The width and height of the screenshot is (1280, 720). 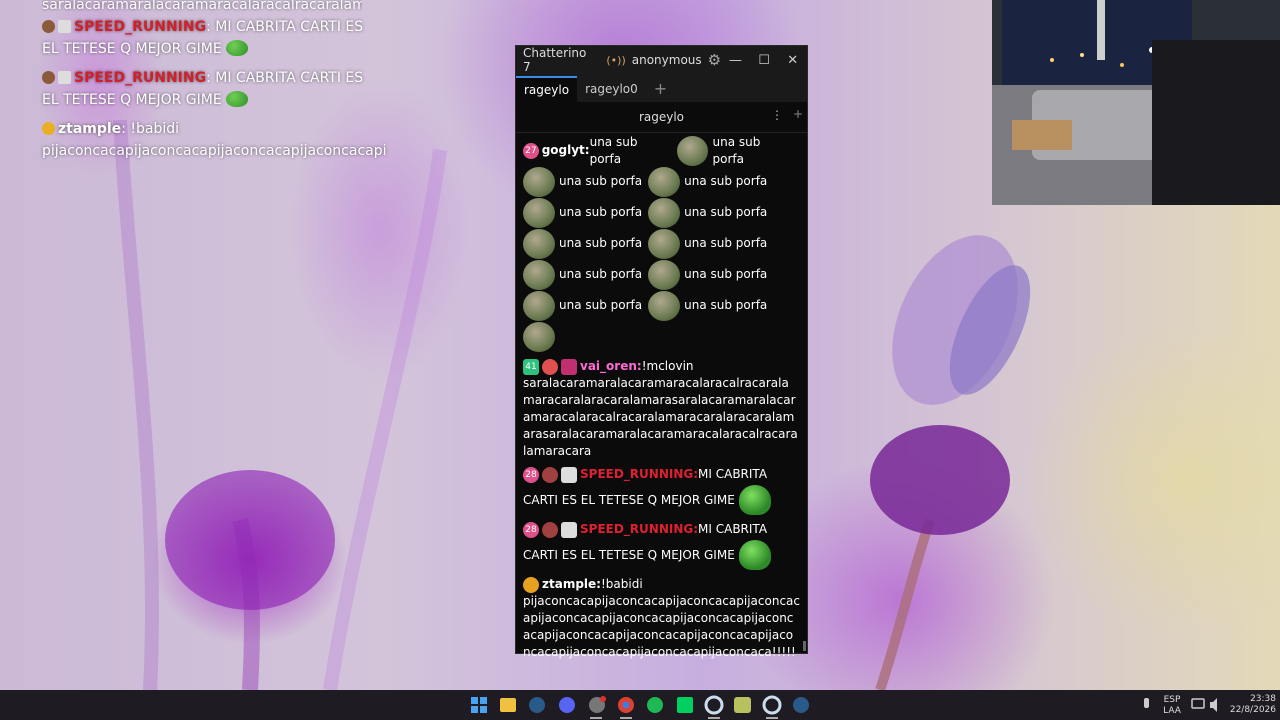 I want to click on chat-text: !mclovin, so click(x=667, y=366).